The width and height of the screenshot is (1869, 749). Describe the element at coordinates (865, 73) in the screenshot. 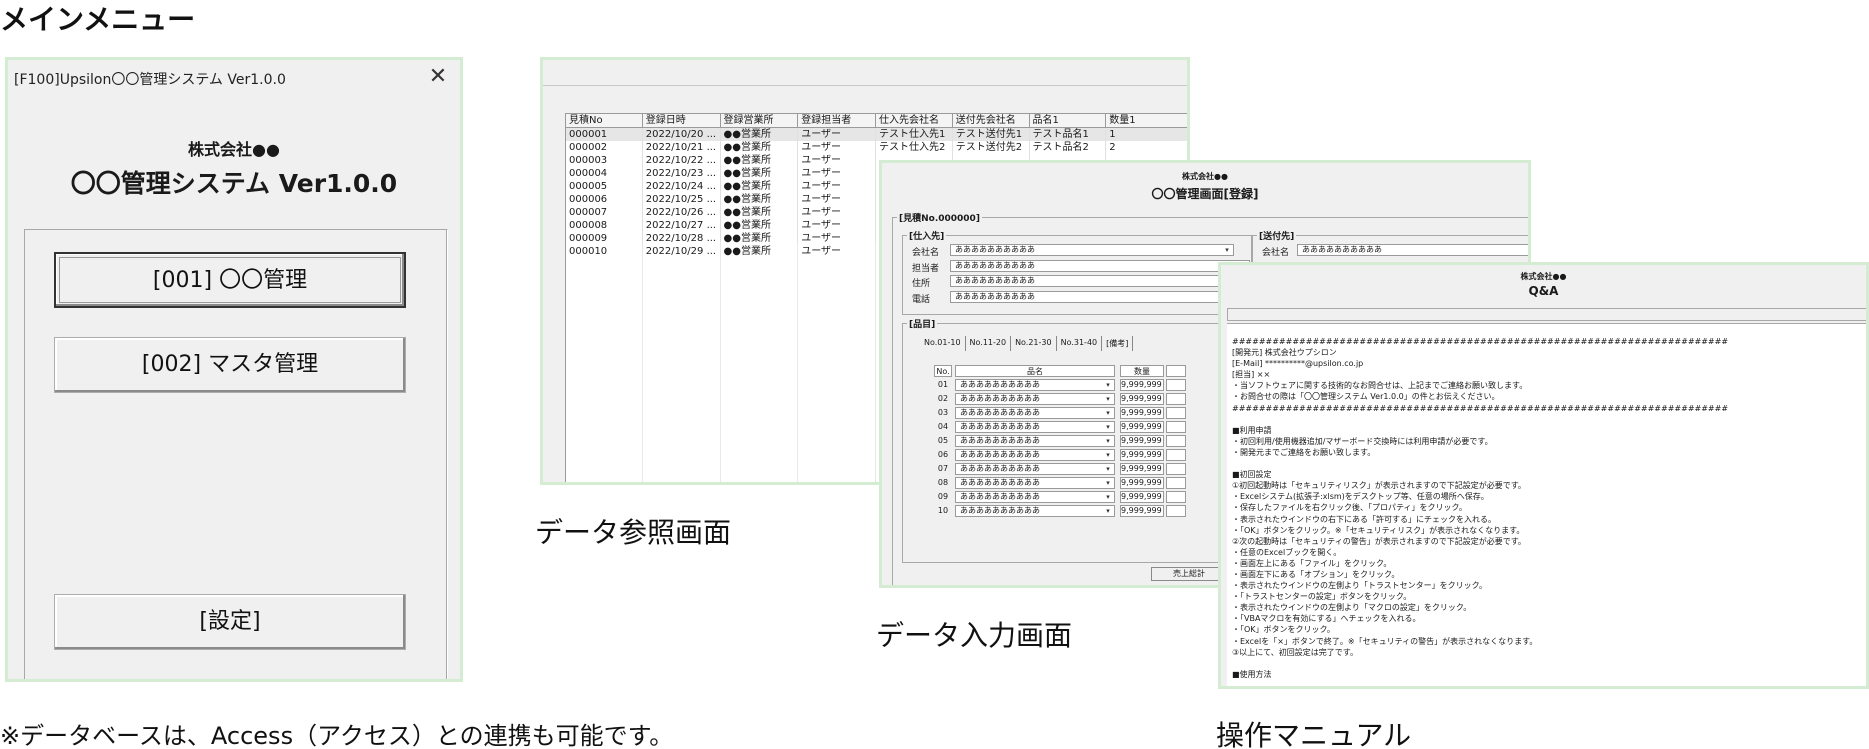

I see `toolbar` at that location.